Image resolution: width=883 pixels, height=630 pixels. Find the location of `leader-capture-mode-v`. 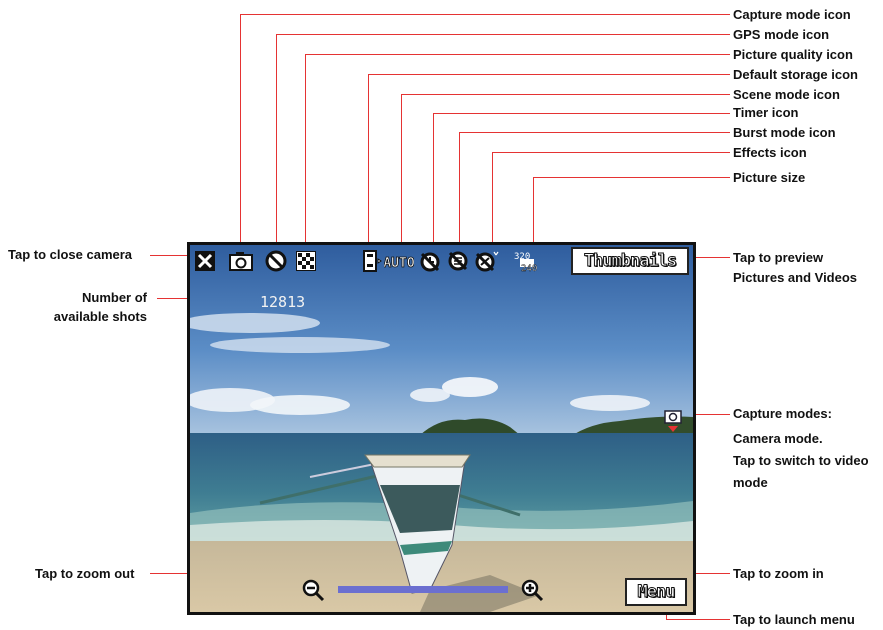

leader-capture-mode-v is located at coordinates (240, 130).